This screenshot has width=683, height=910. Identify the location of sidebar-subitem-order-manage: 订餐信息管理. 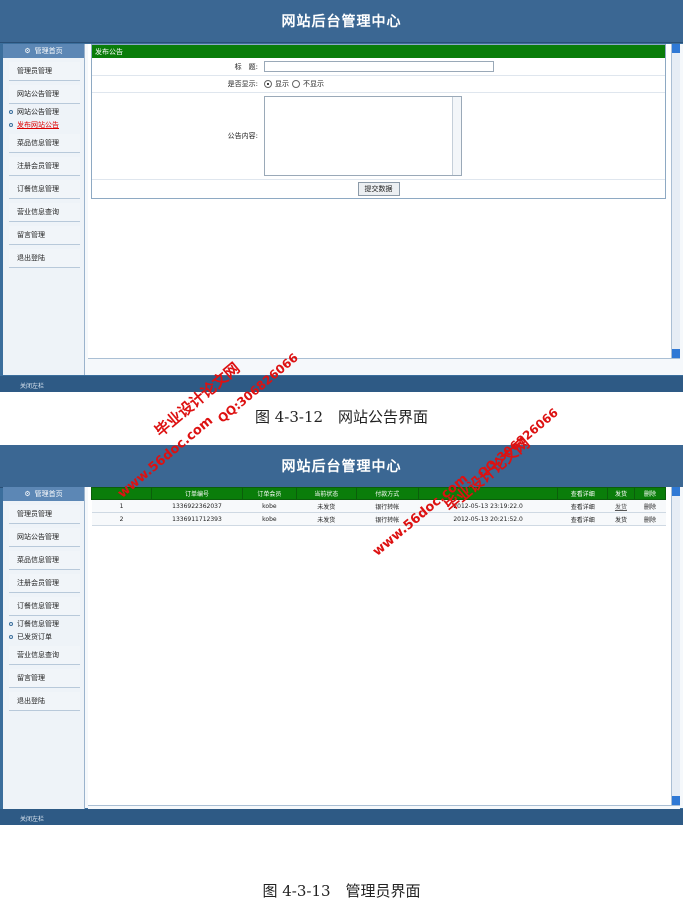
(46, 624).